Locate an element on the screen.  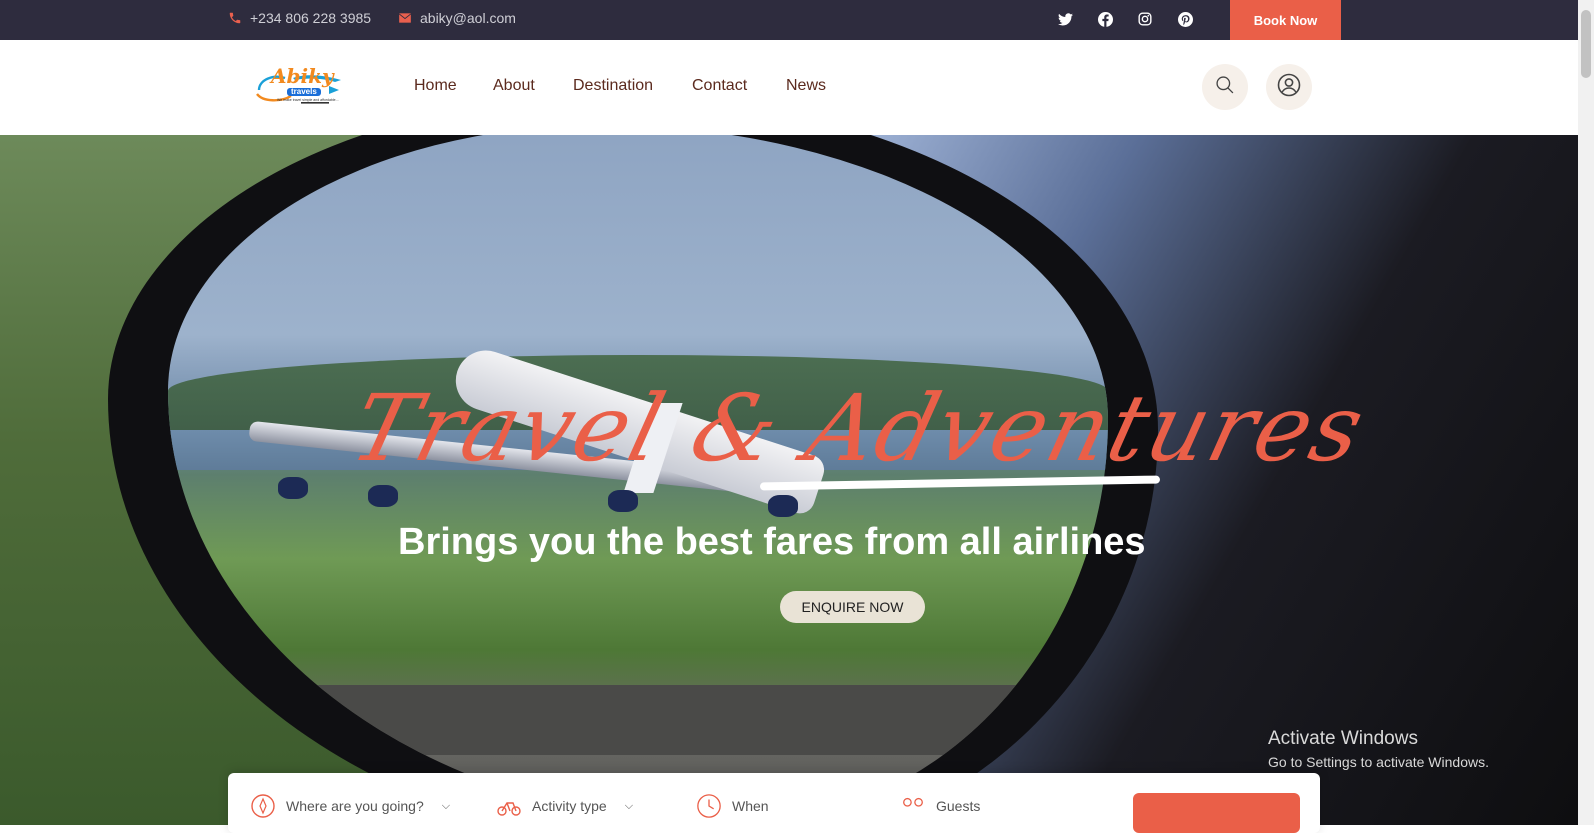
scrollbar-thumb is located at coordinates (1586, 44).